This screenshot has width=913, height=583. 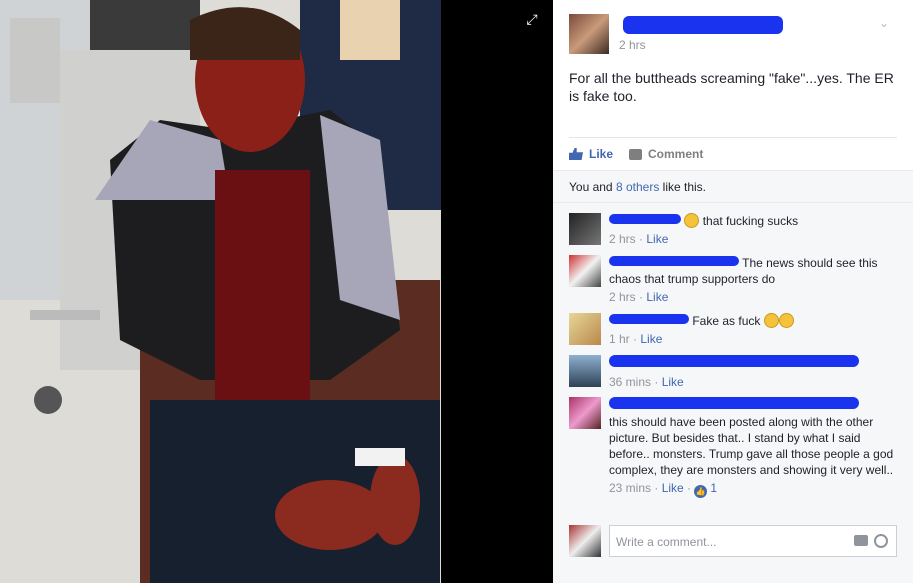 What do you see at coordinates (733, 153) in the screenshot?
I see `post-actions: Like Comment` at bounding box center [733, 153].